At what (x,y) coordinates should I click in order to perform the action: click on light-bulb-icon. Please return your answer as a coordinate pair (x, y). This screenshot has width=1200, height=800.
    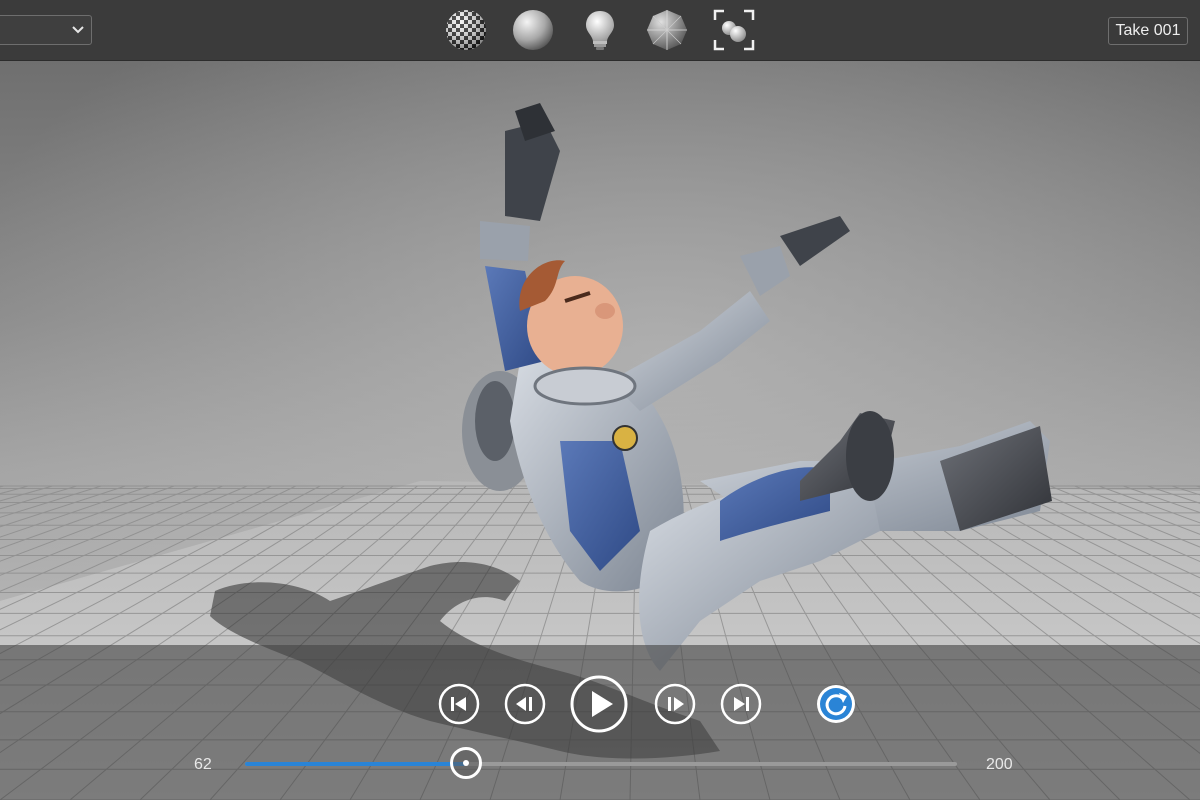
    Looking at the image, I should click on (600, 30).